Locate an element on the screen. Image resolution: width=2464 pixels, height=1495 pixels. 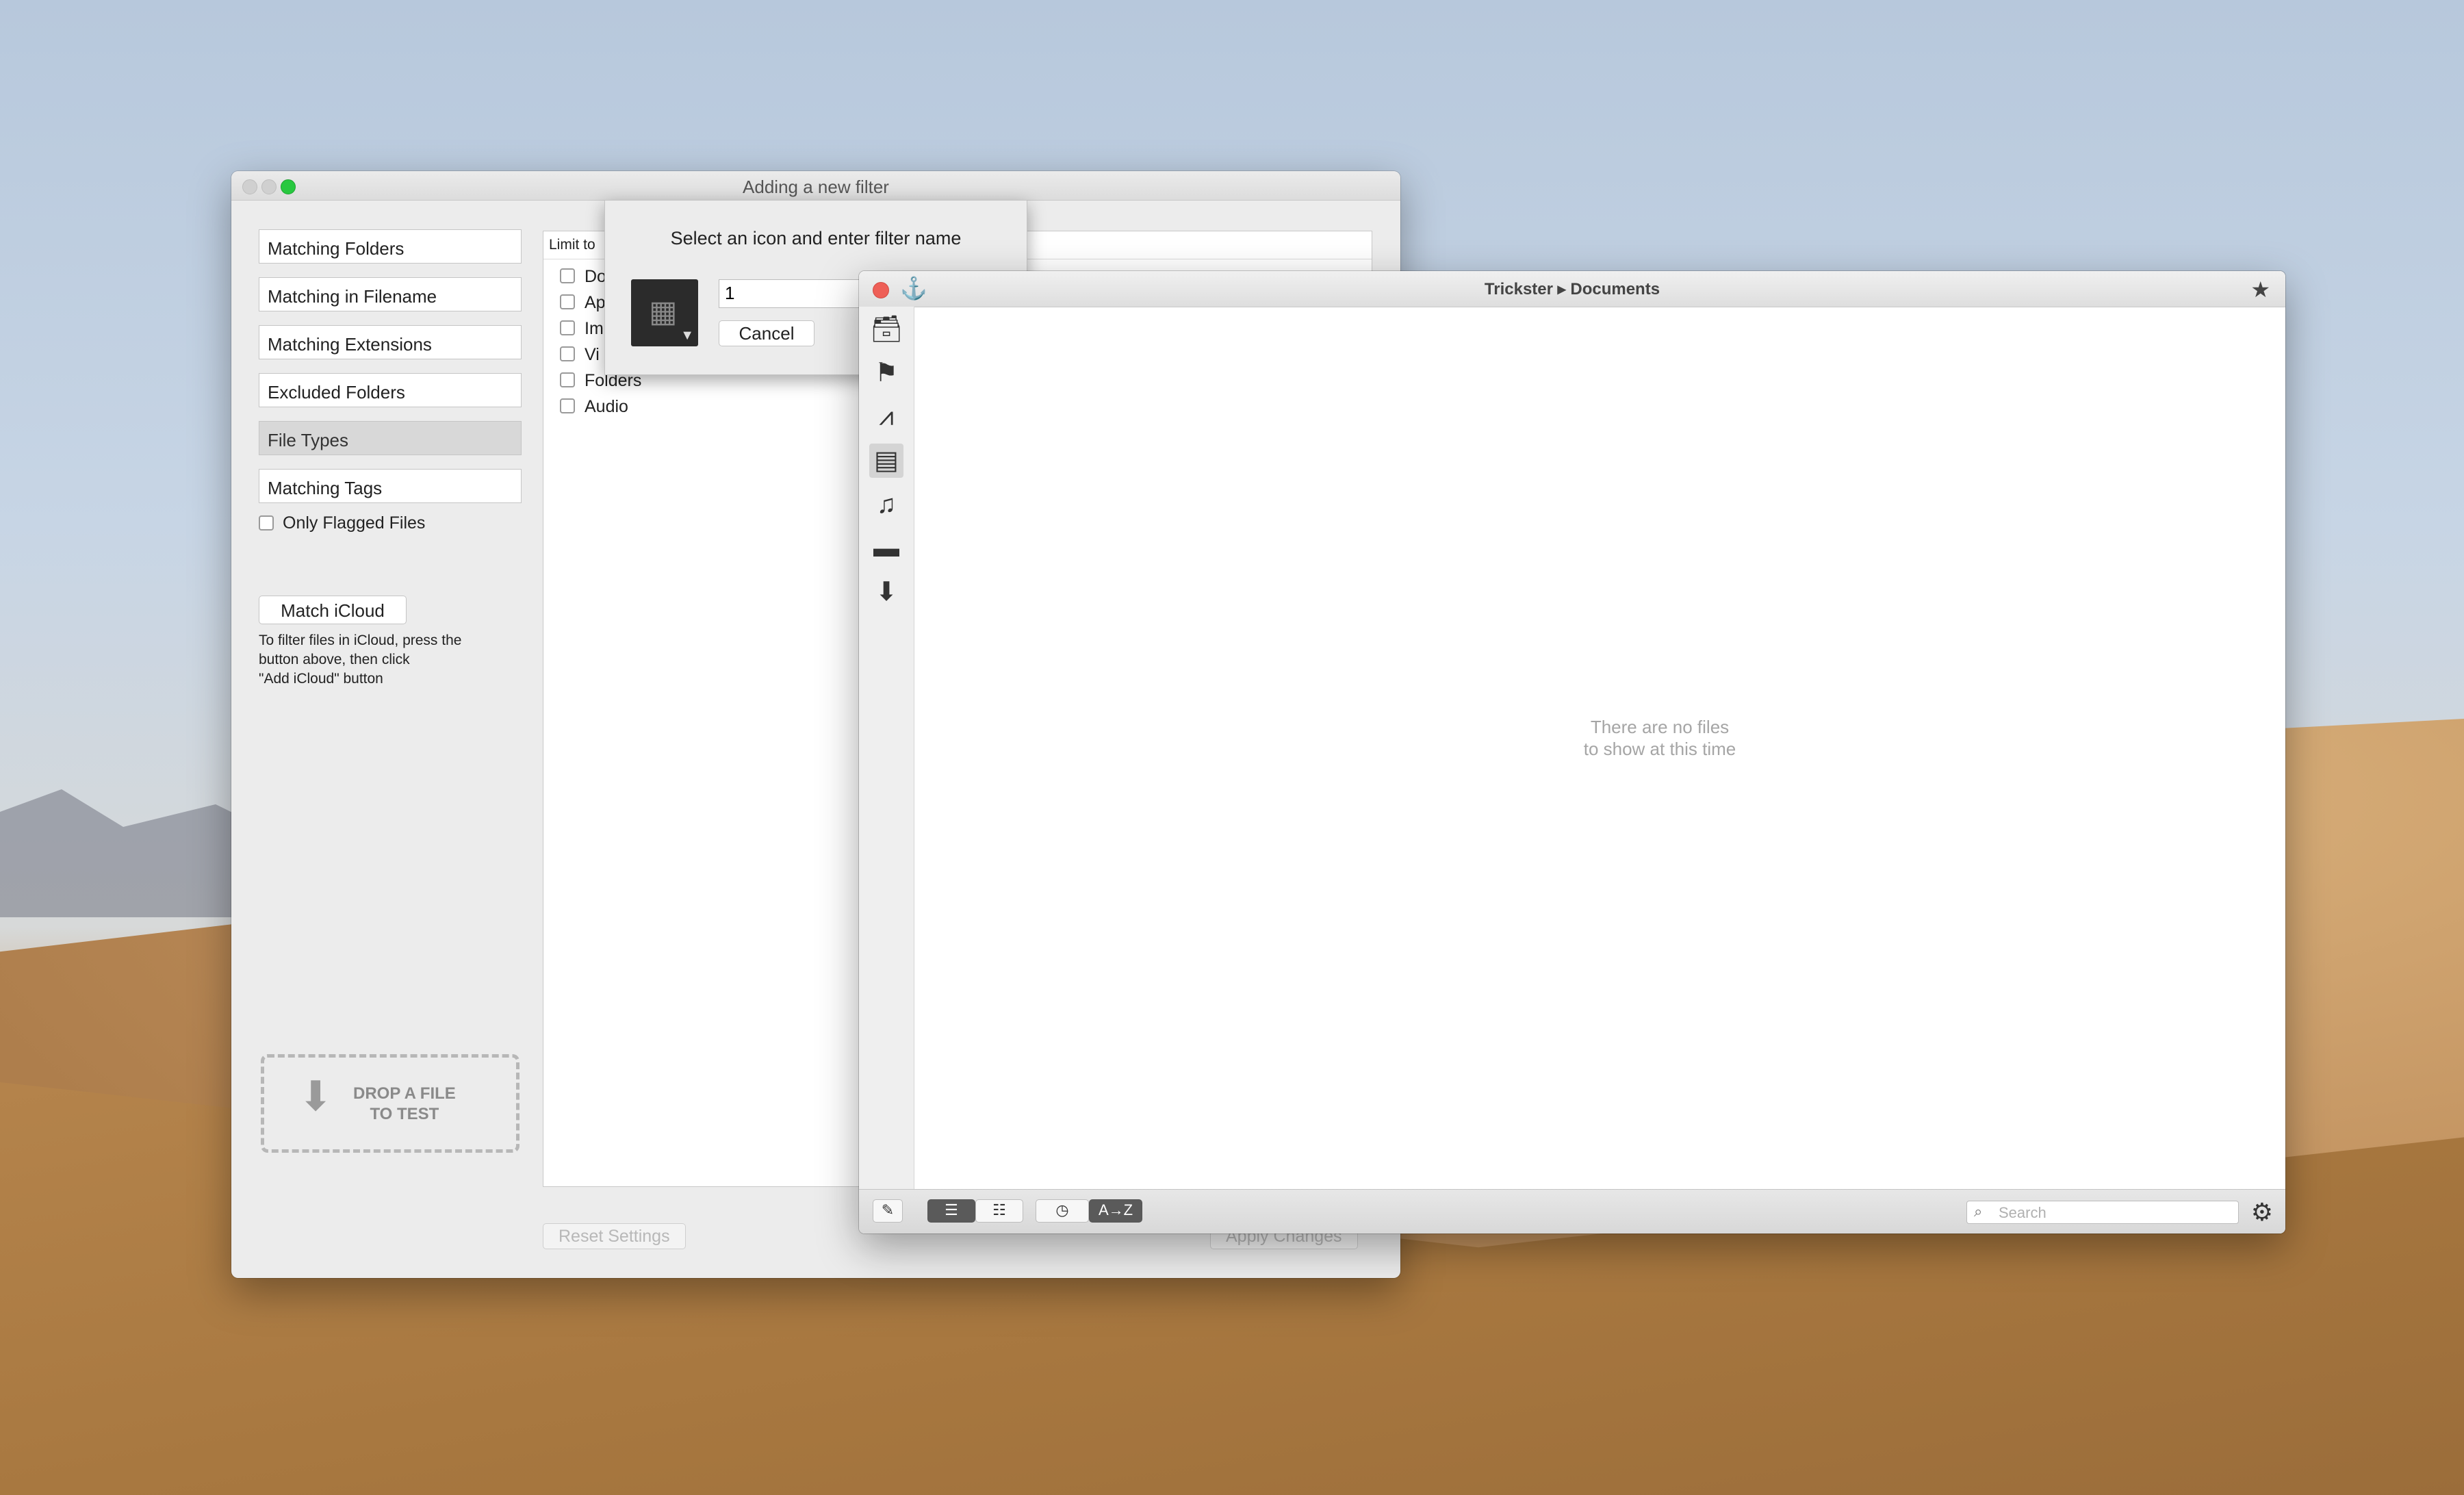
sheet-title: Select an icon and enter filter name is located at coordinates (816, 238).